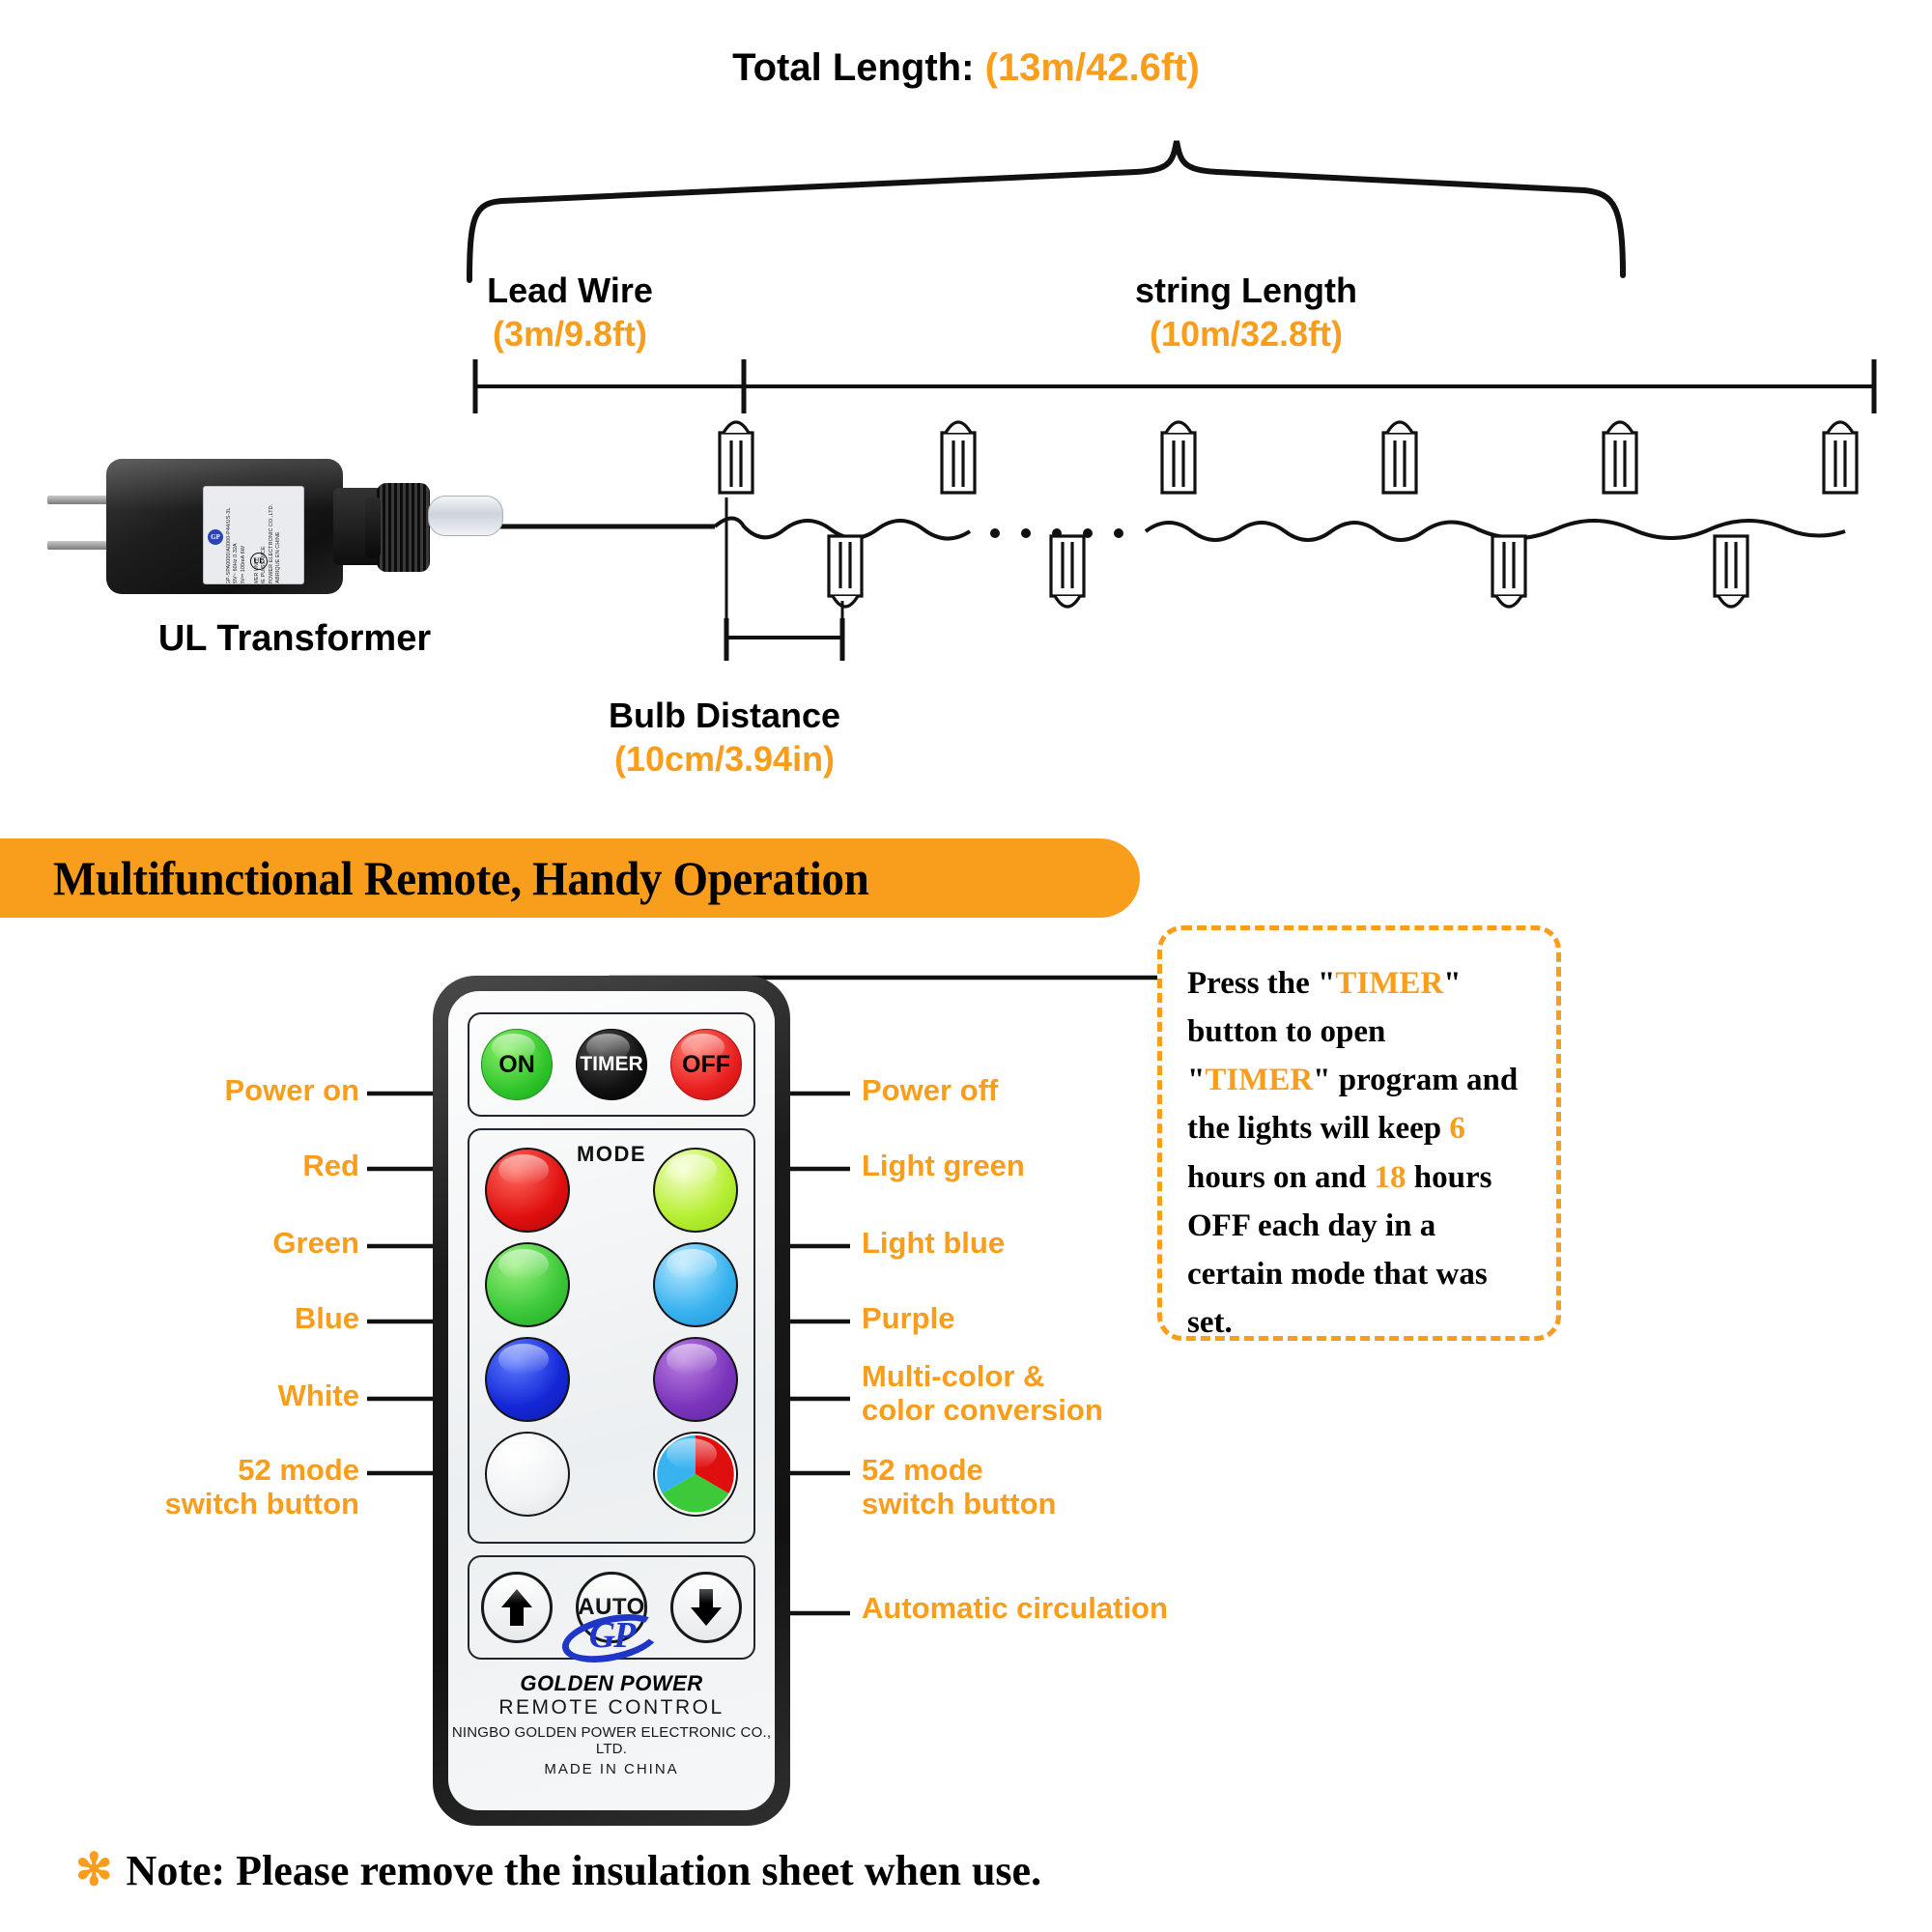 This screenshot has height=1932, width=1932. I want to click on timer-button-label: TIMER, so click(611, 1064).